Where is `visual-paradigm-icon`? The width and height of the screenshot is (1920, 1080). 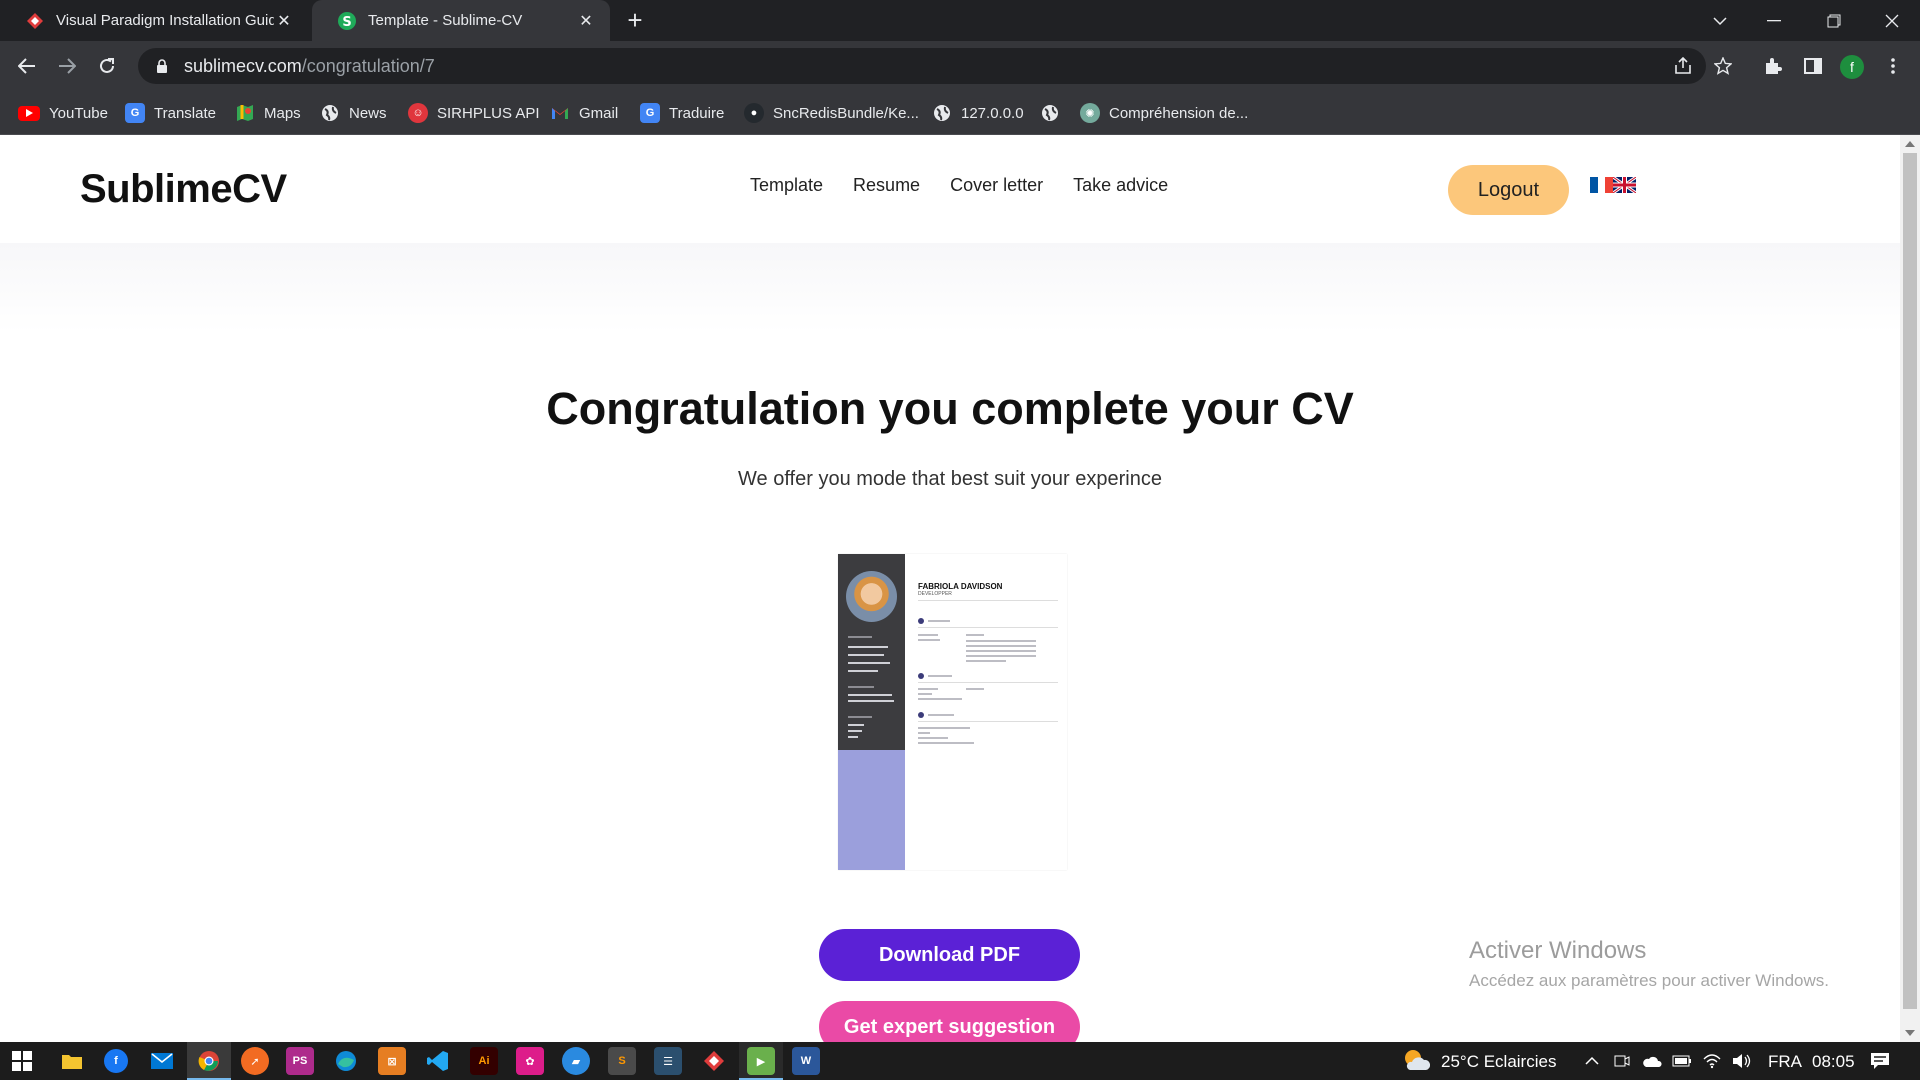 visual-paradigm-icon is located at coordinates (35, 21).